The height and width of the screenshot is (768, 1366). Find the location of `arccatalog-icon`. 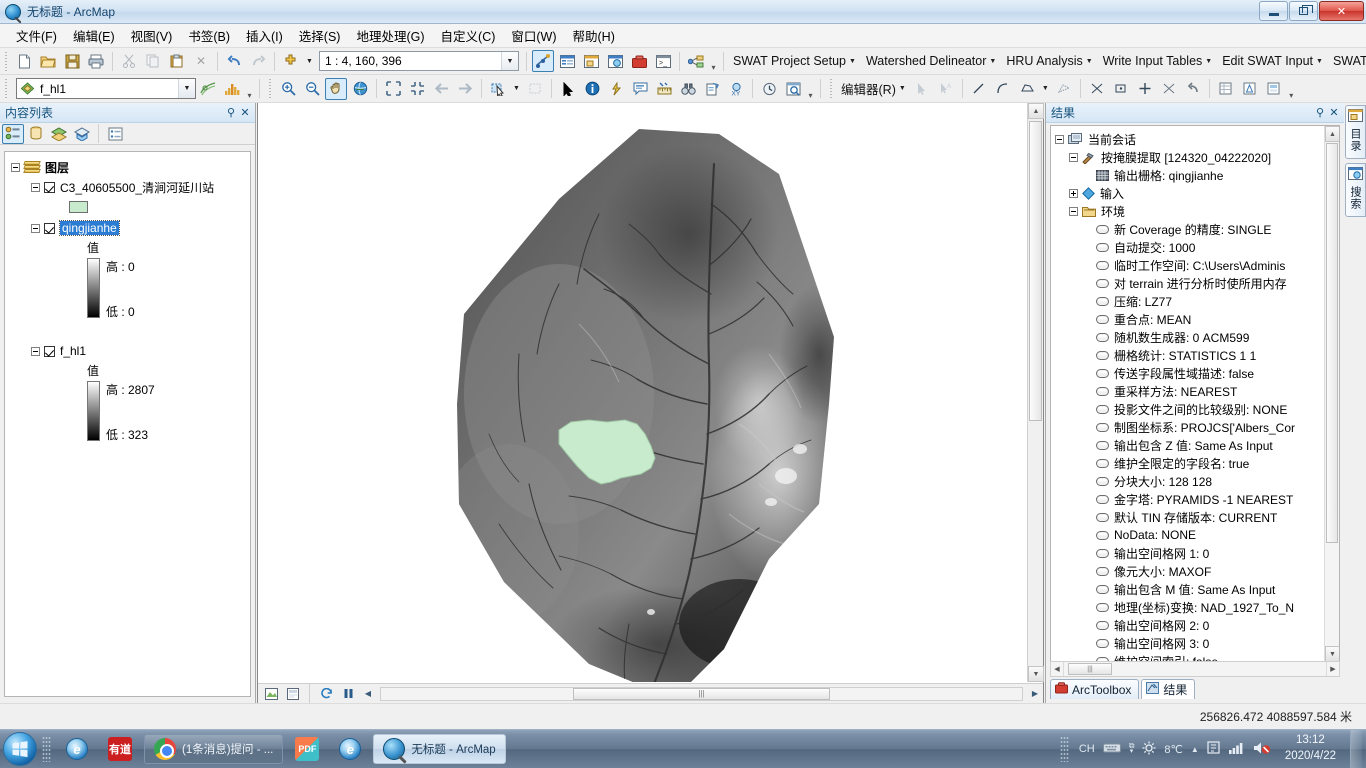

arccatalog-icon is located at coordinates (591, 61).